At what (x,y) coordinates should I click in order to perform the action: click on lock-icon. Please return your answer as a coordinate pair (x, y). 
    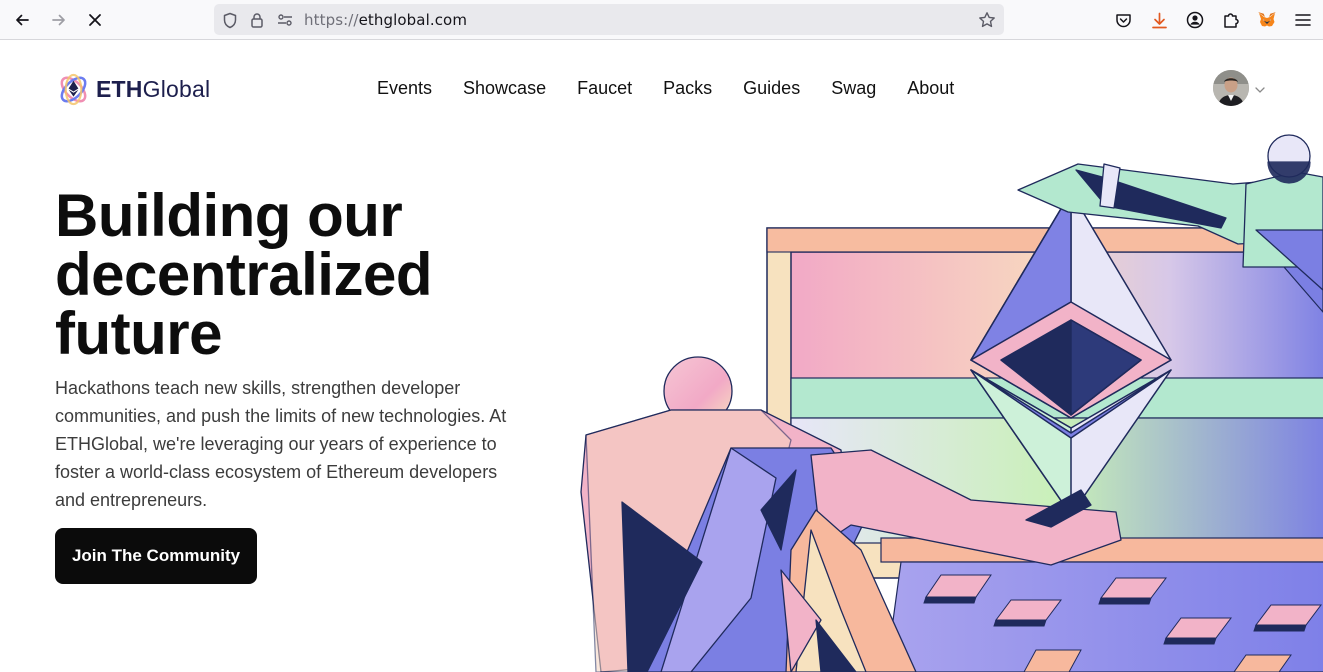
    Looking at the image, I should click on (257, 20).